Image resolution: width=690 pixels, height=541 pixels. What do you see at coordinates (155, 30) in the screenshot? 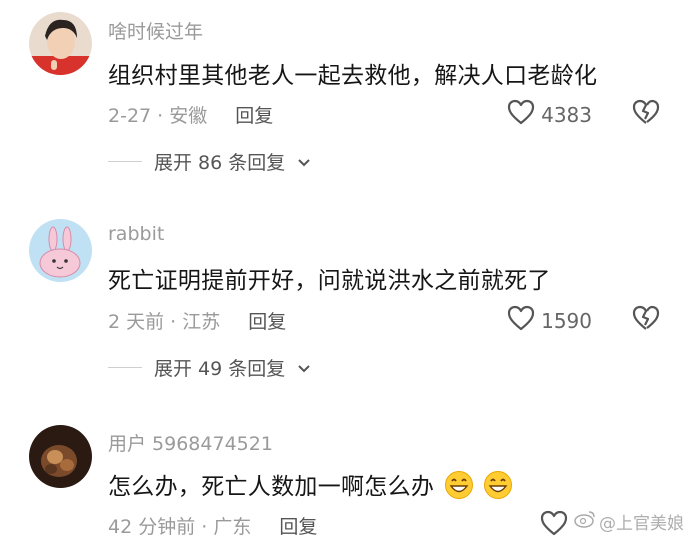
I see `comment-username: 啥时候过年` at bounding box center [155, 30].